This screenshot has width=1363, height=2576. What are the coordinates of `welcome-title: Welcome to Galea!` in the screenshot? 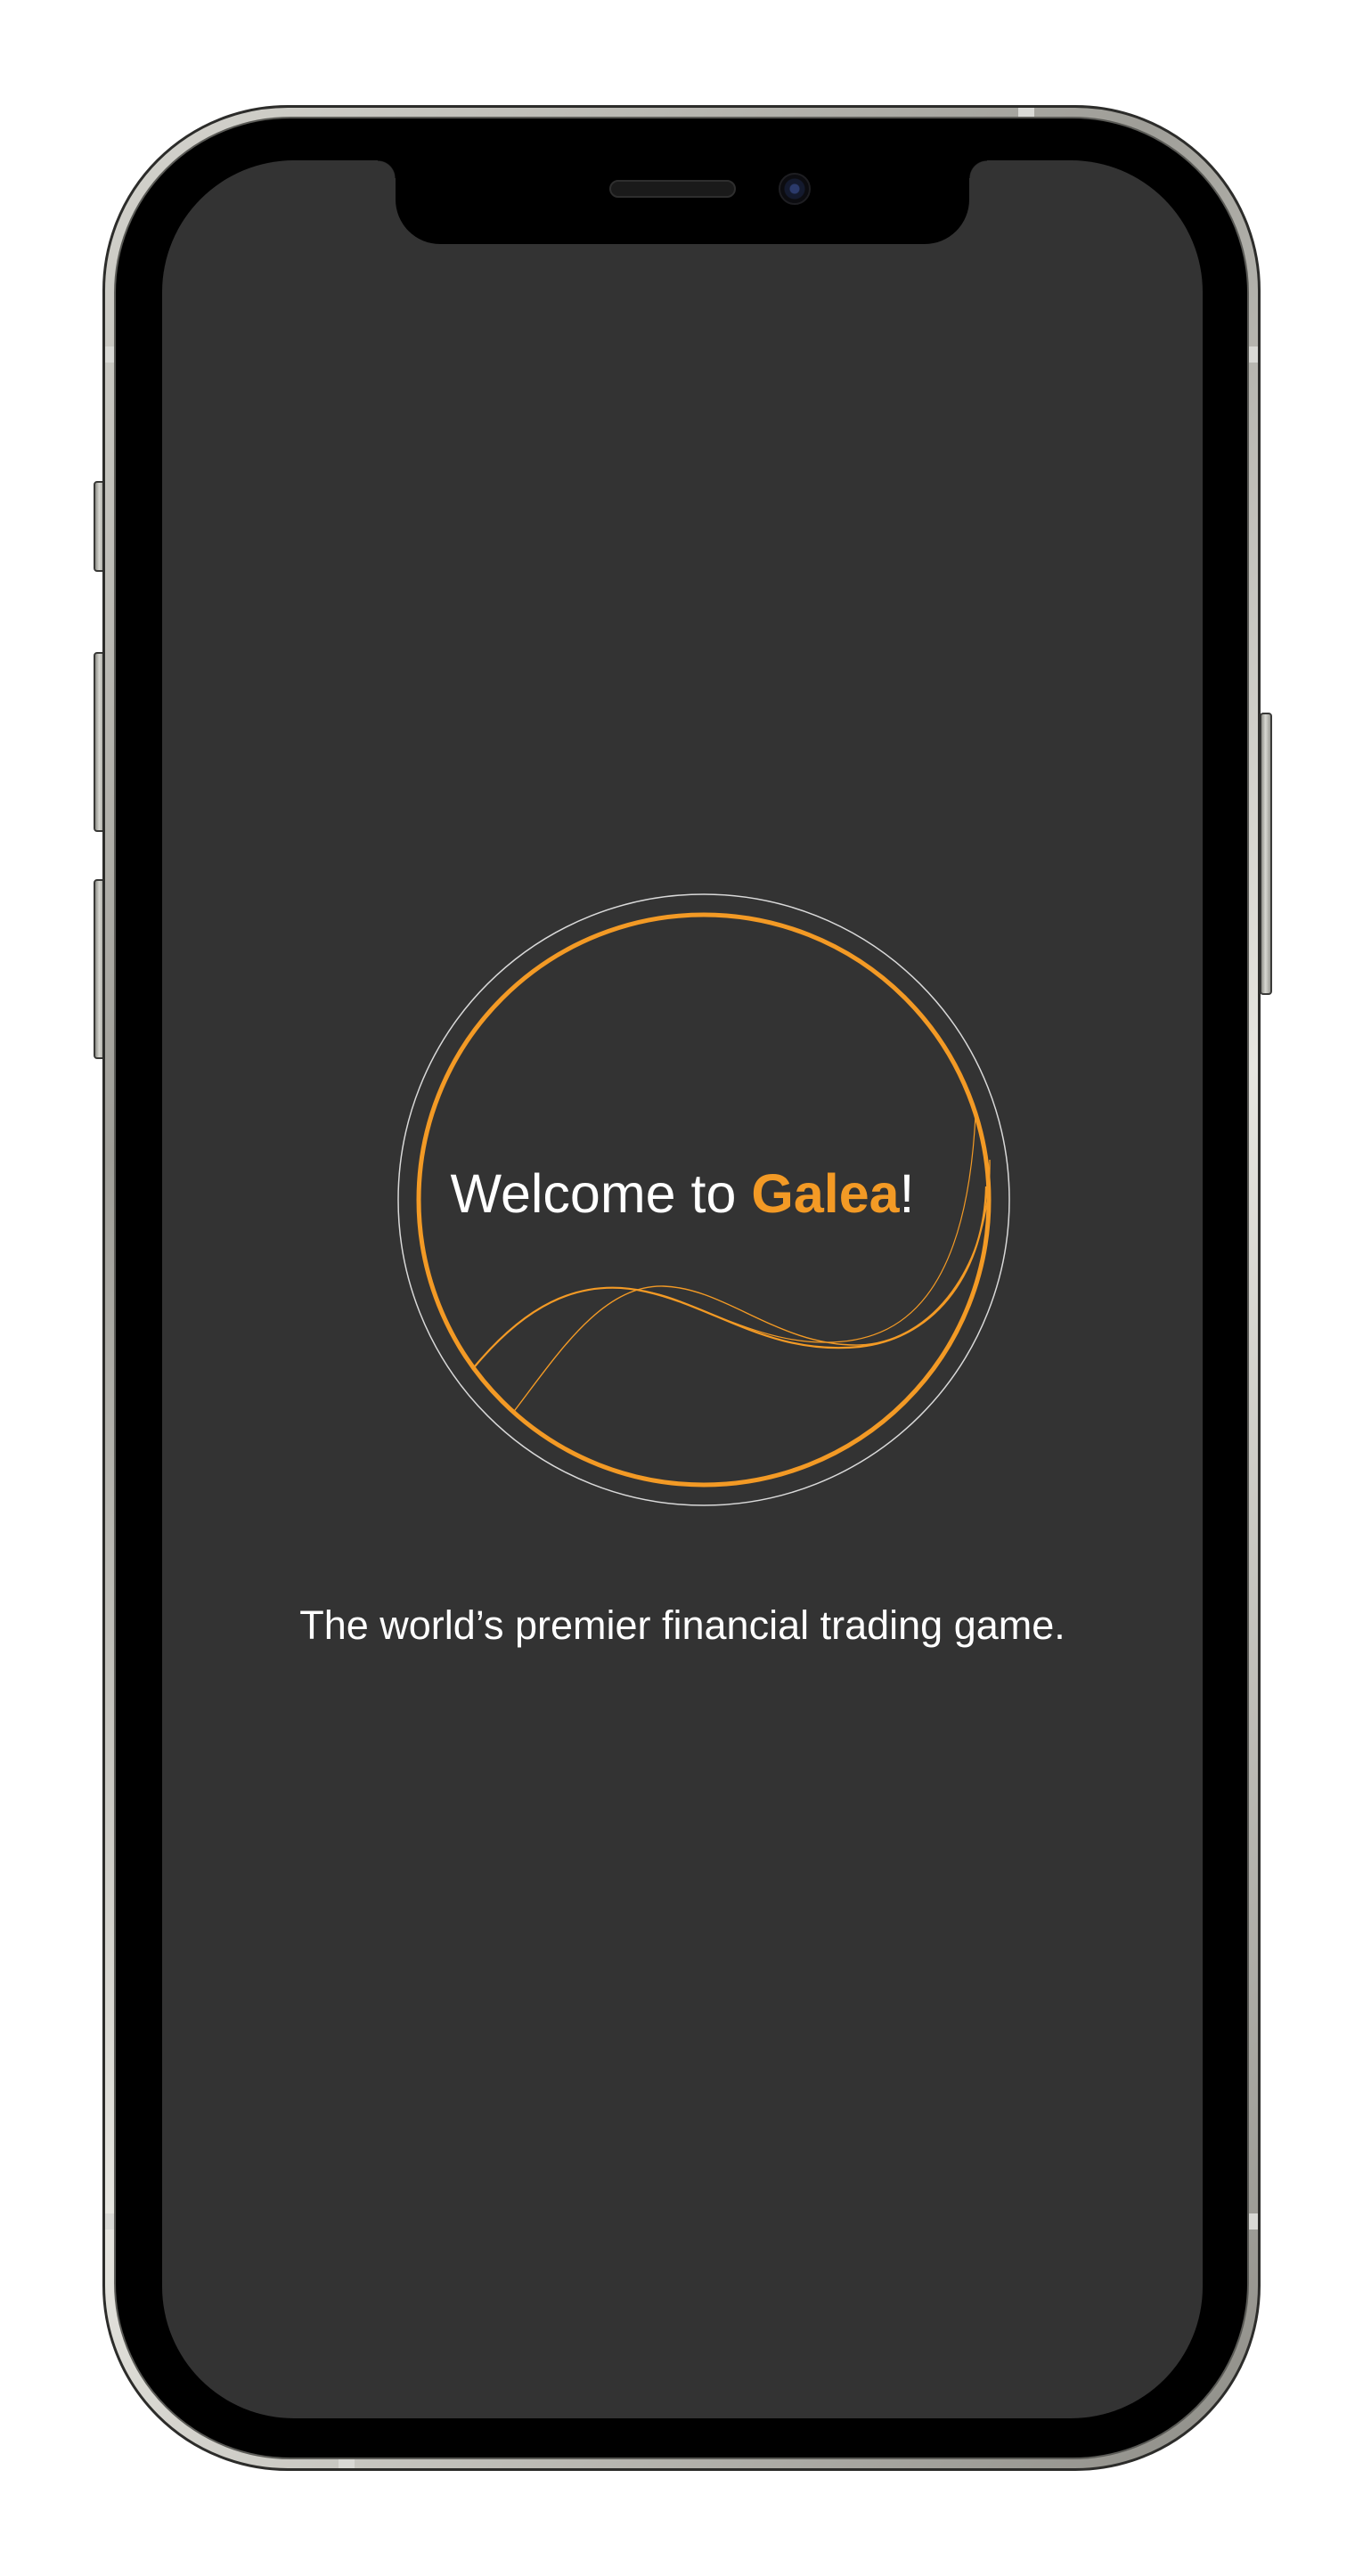 It's located at (682, 1194).